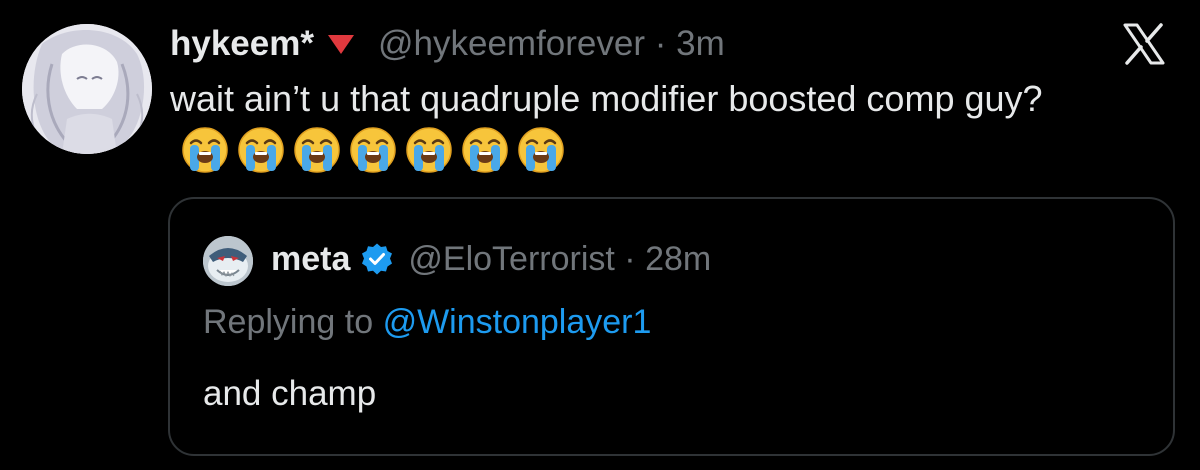 This screenshot has height=470, width=1200. I want to click on emoji-row, so click(373, 150).